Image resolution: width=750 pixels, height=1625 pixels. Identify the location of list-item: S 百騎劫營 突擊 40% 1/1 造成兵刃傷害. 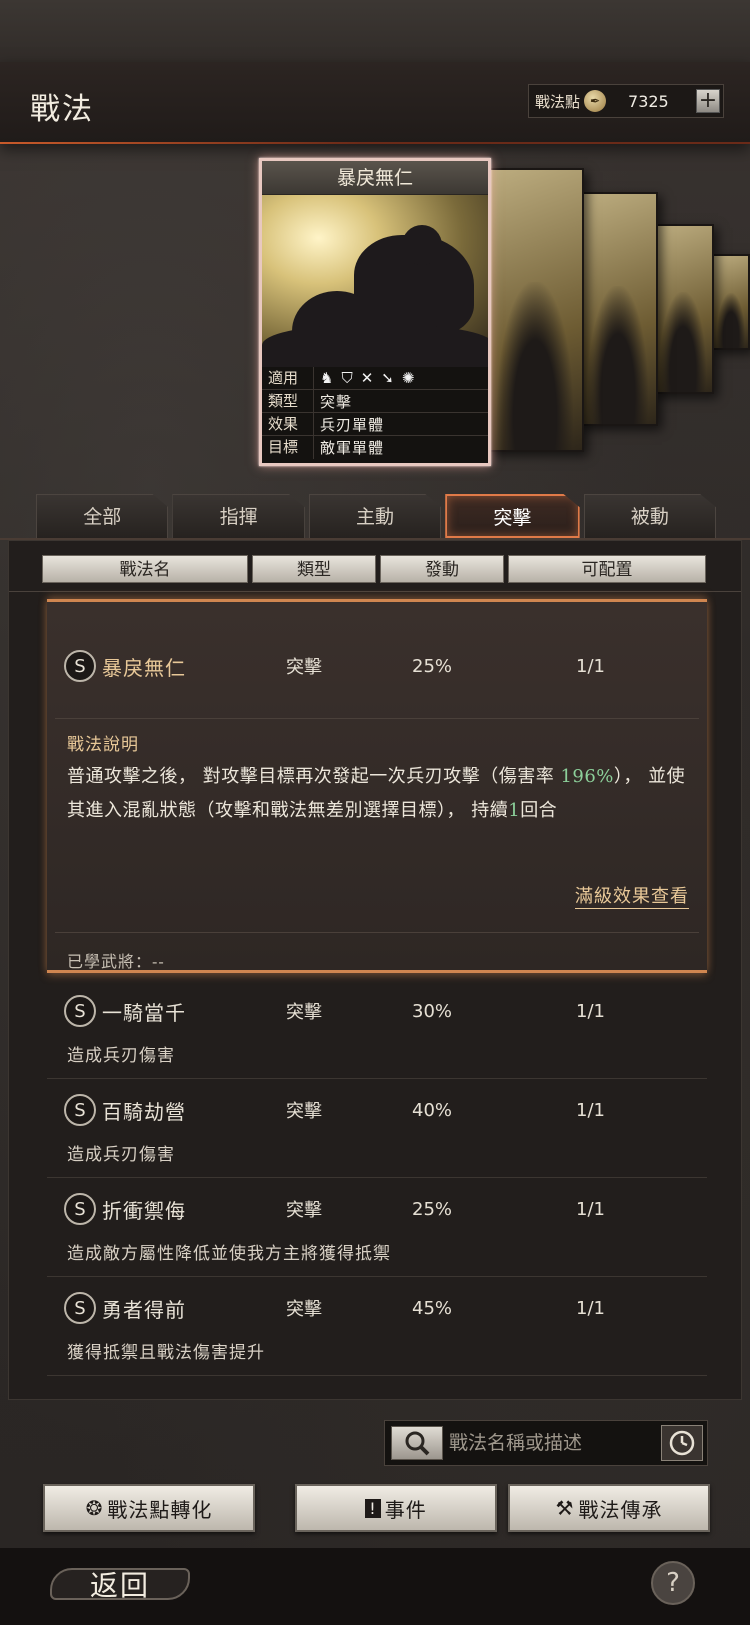
(377, 1130).